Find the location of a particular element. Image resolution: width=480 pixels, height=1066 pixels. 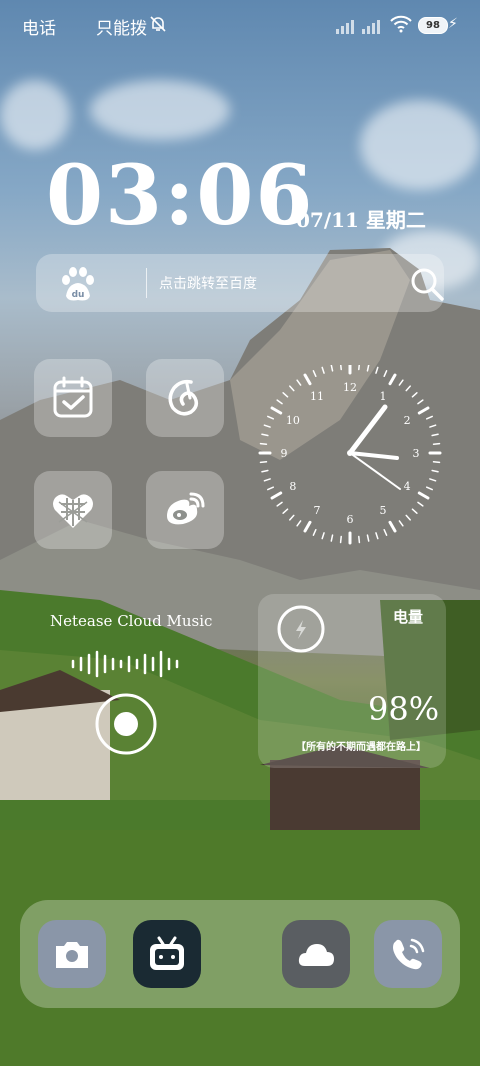

weather-icon is located at coordinates (316, 955).